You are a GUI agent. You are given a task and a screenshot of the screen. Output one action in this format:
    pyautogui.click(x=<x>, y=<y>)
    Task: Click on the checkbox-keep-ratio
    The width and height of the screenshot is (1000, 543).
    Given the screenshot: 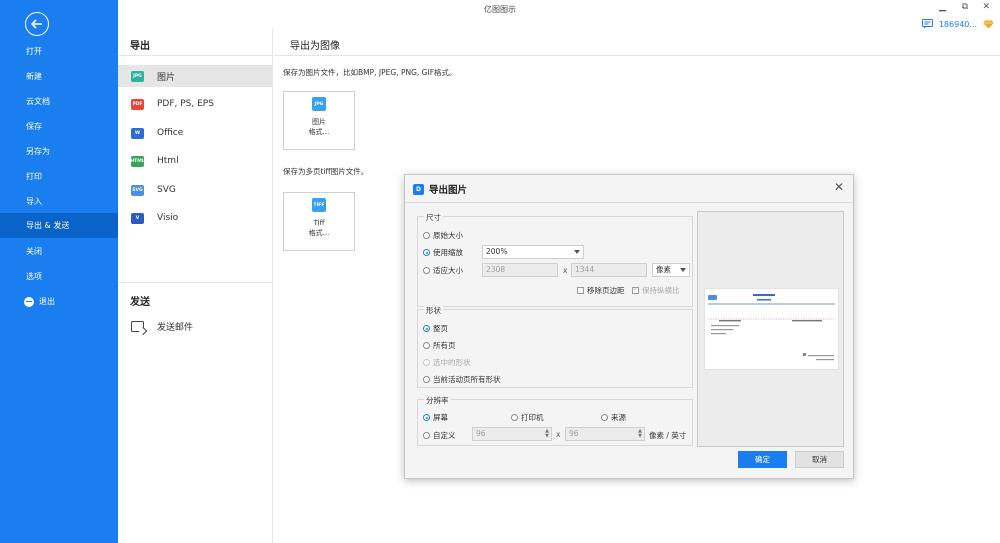 What is the action you would take?
    pyautogui.click(x=635, y=289)
    